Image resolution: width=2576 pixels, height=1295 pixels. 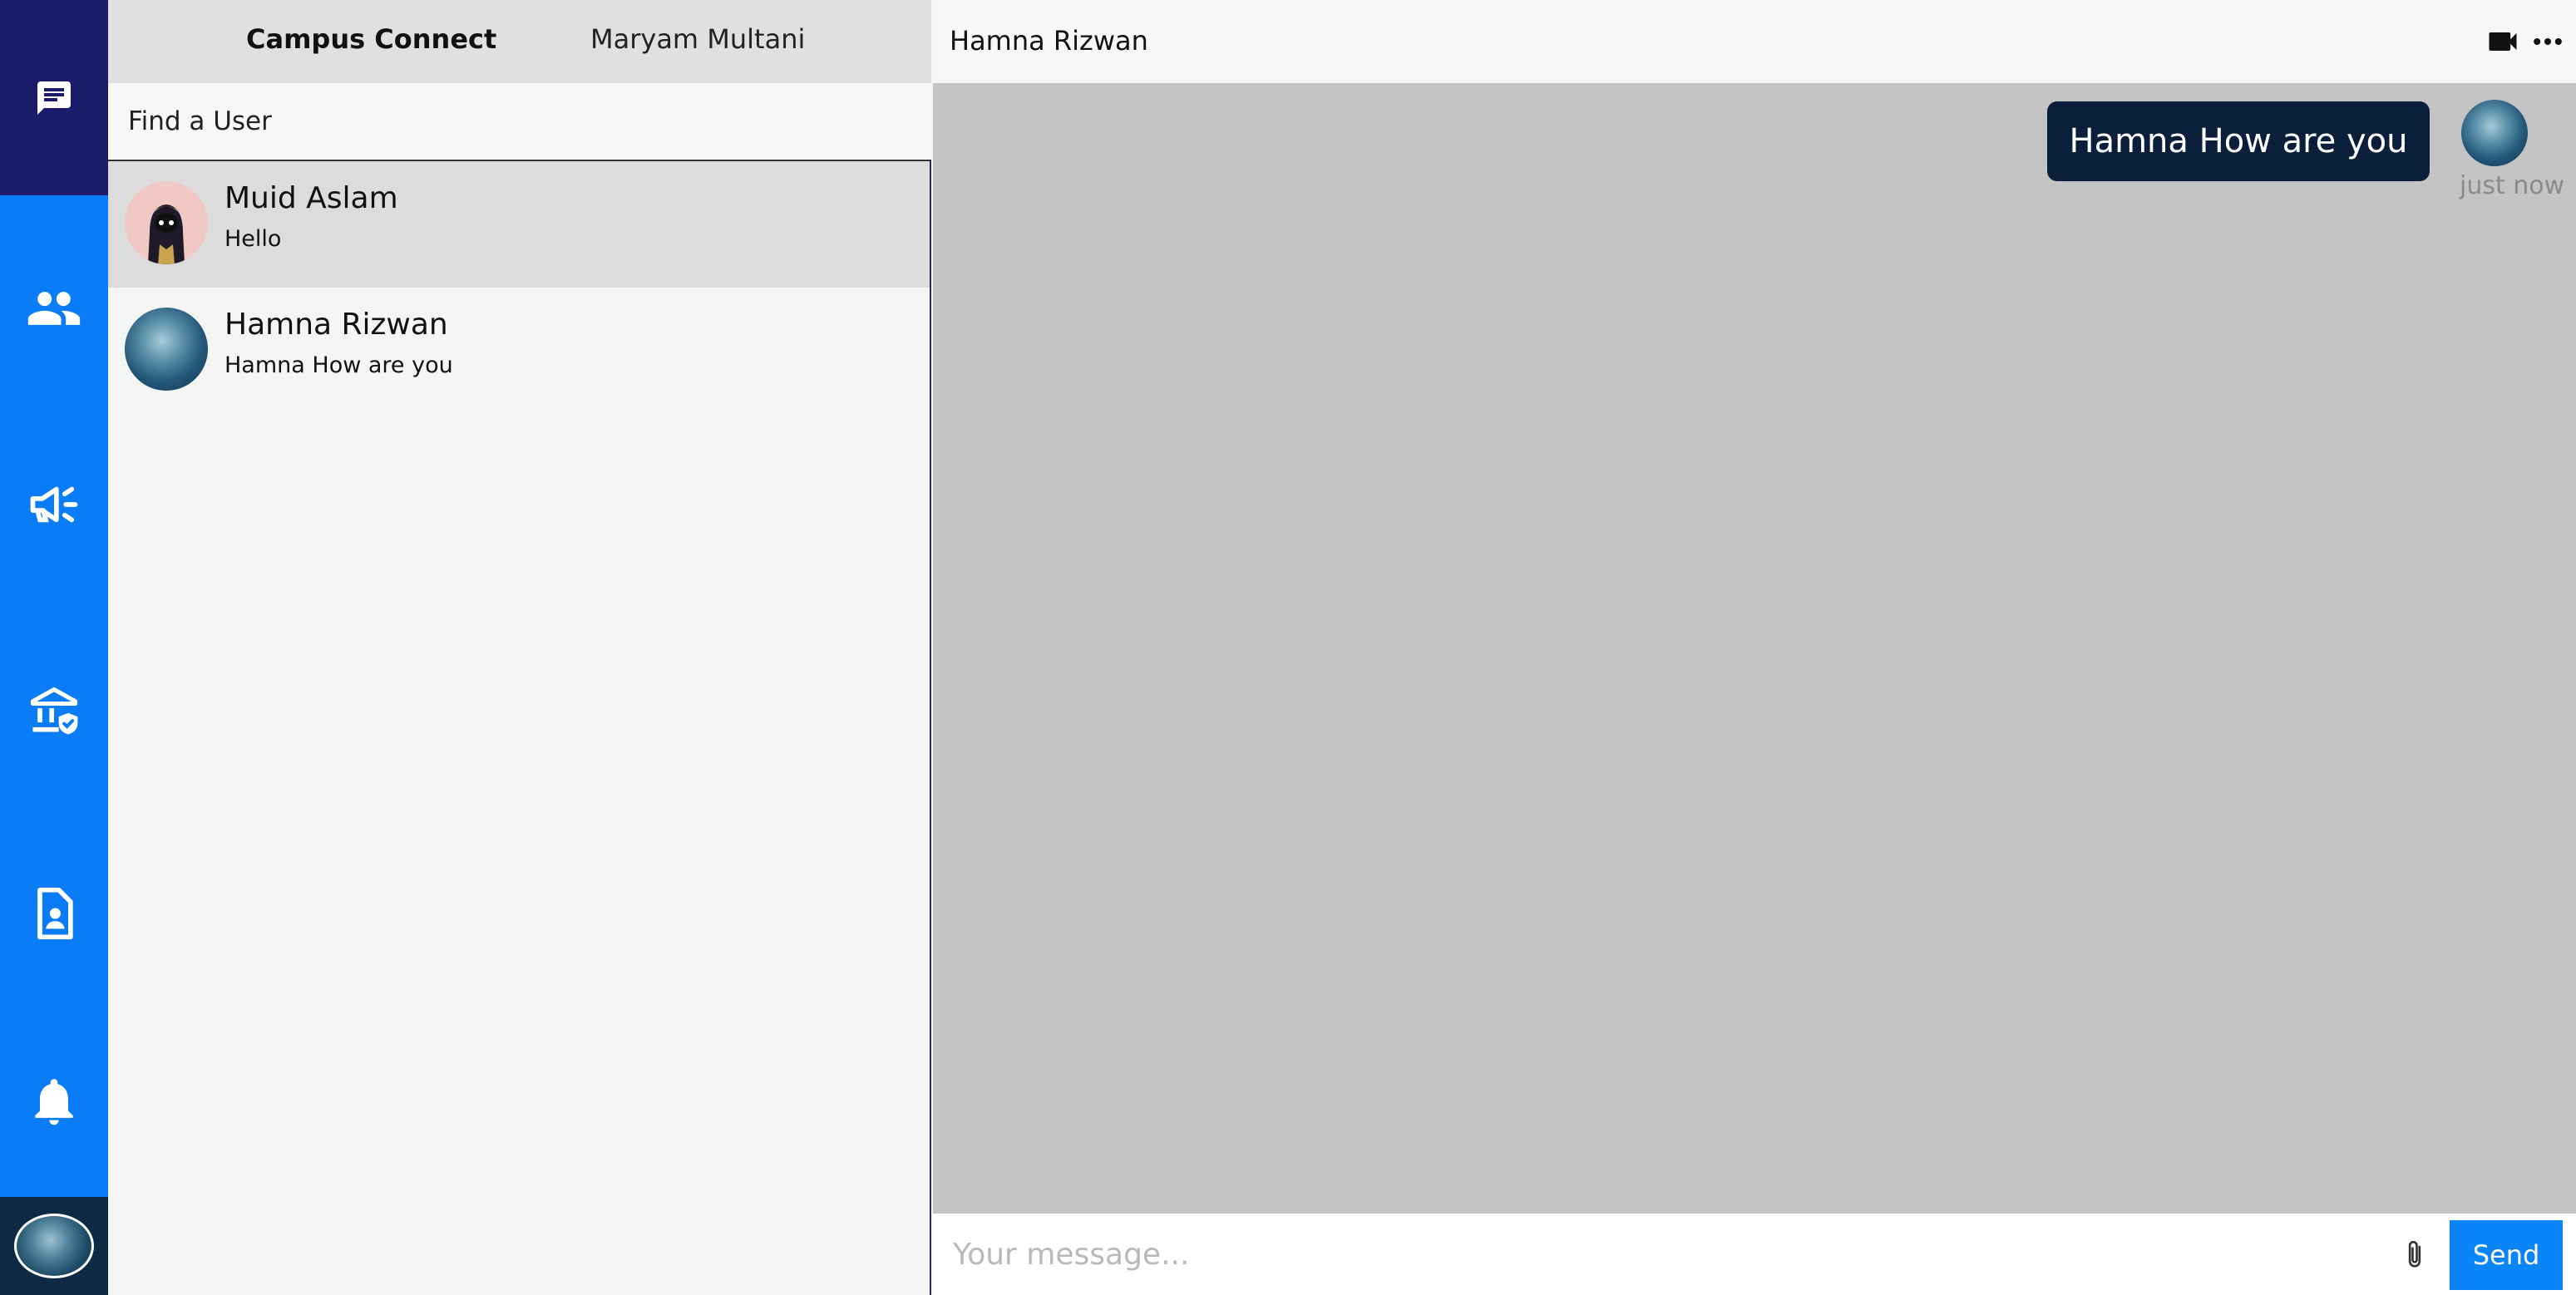 I want to click on users-icon, so click(x=54, y=309).